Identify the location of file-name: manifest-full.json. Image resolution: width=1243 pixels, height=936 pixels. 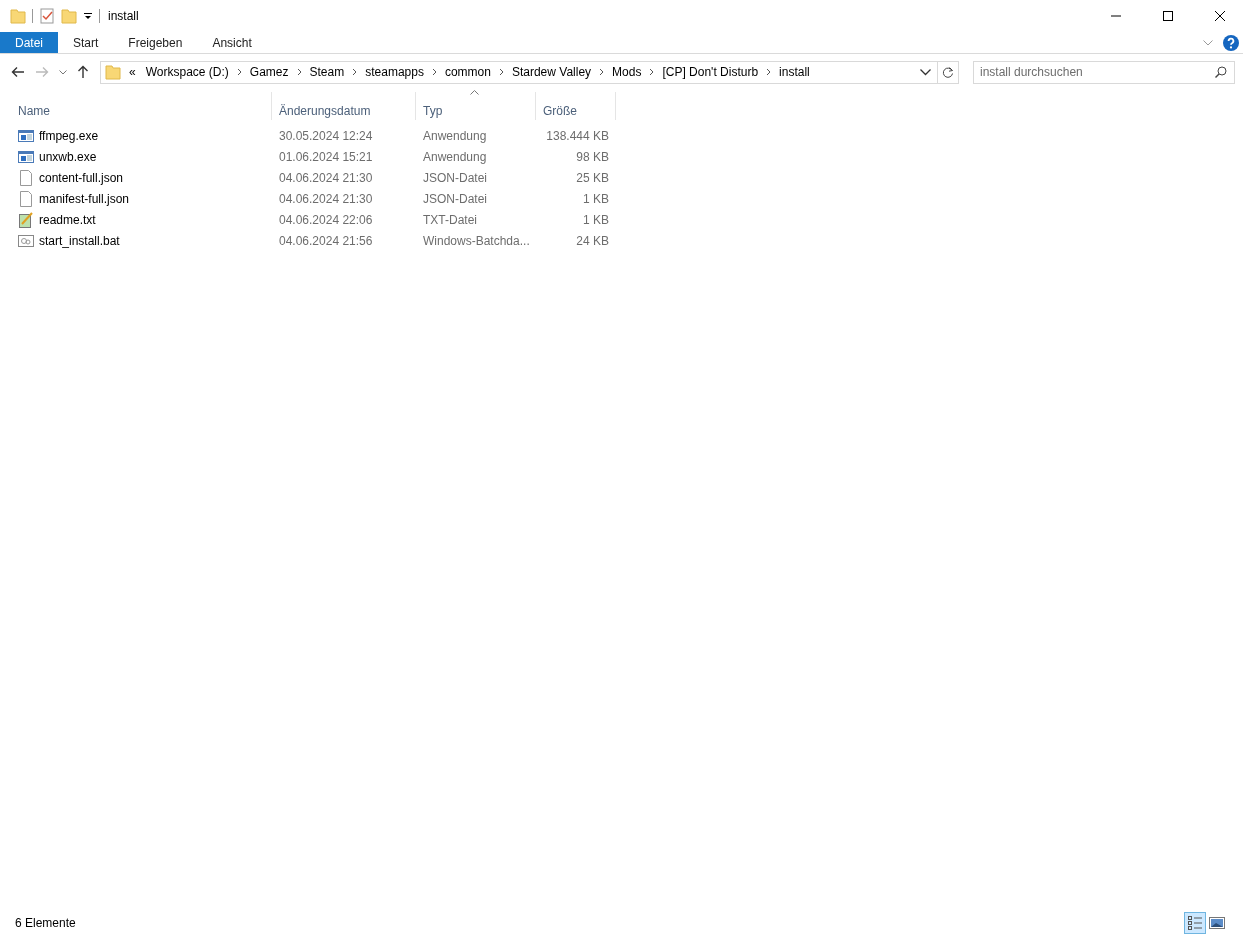
(84, 198).